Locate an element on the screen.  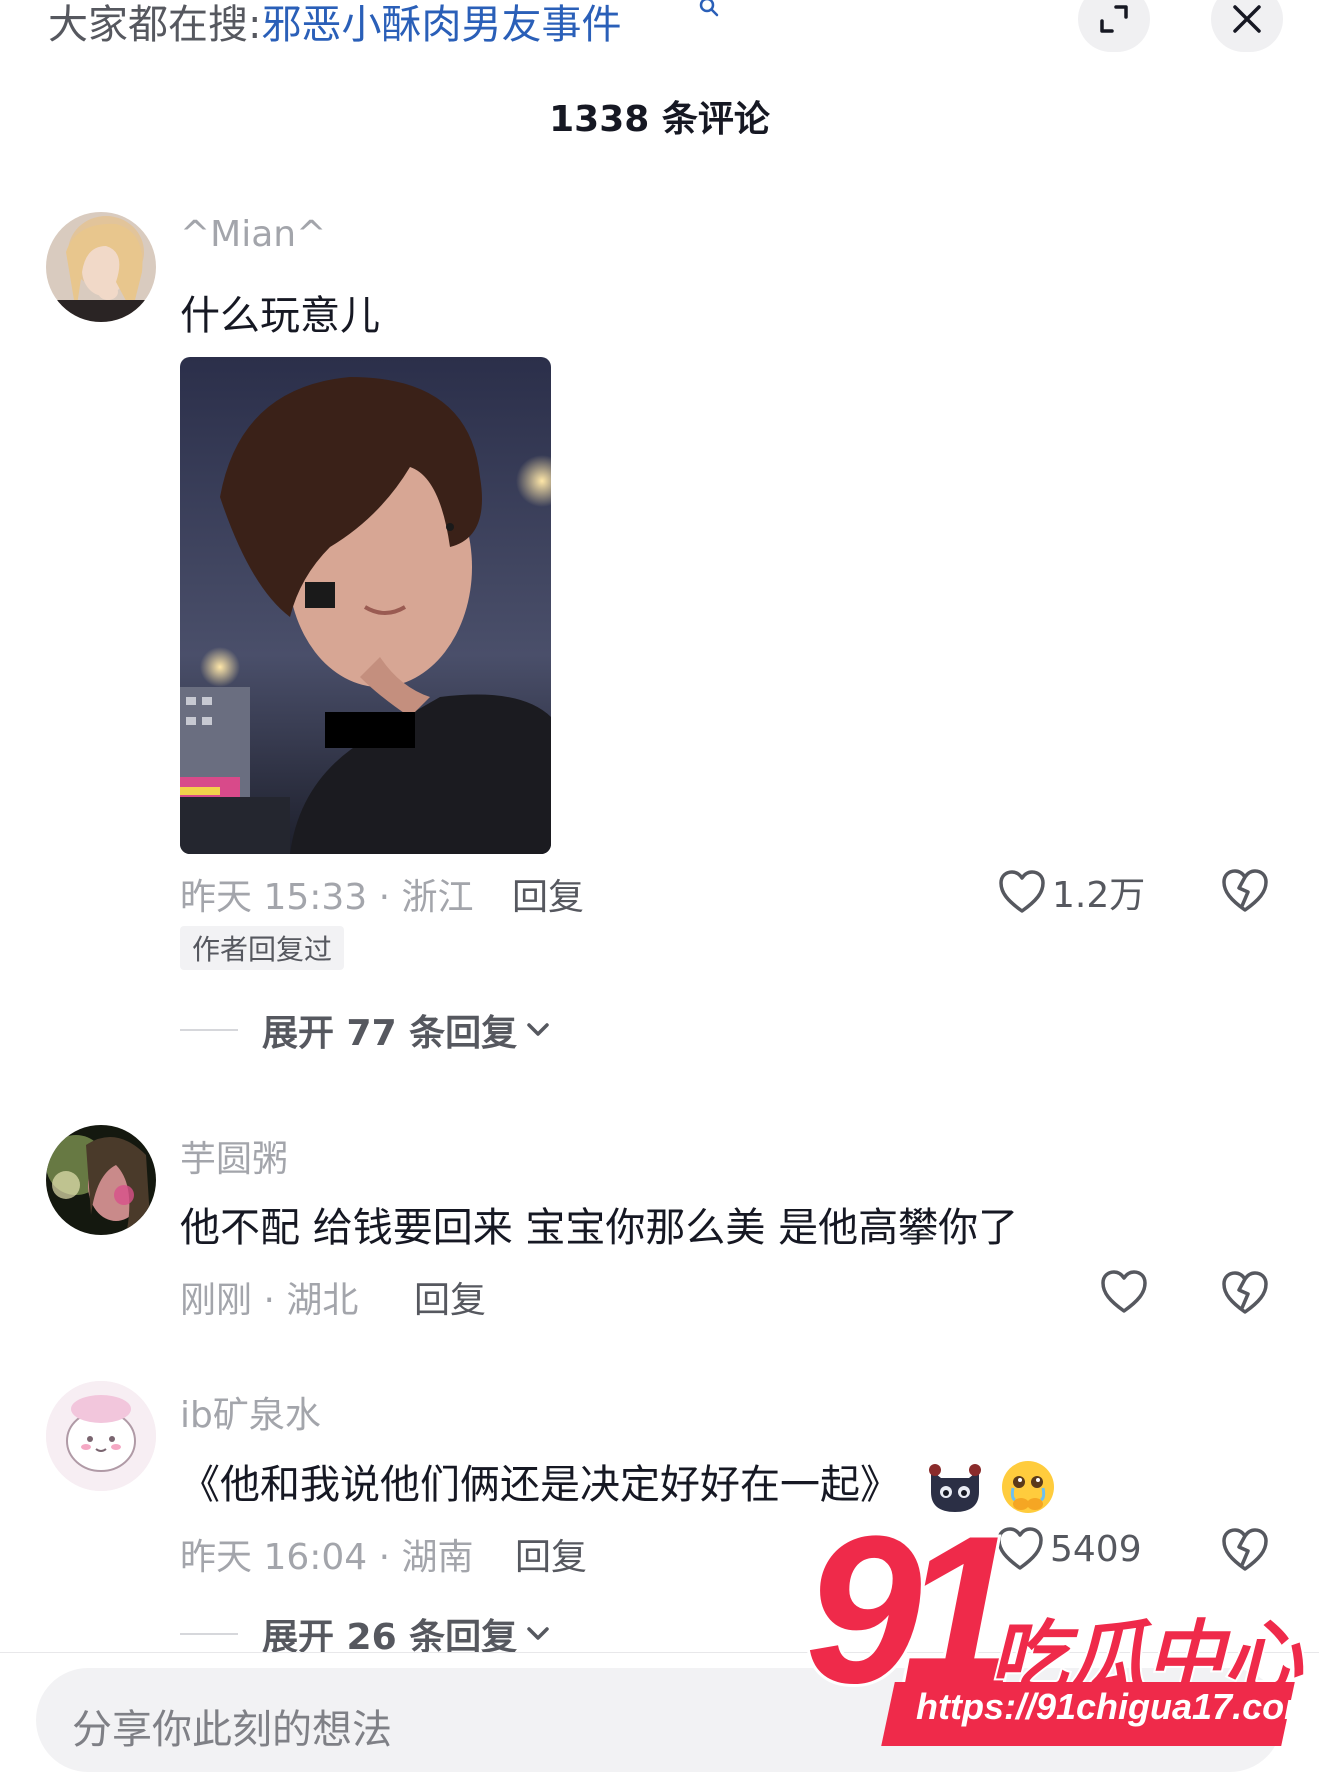
expand-button is located at coordinates (1114, 26).